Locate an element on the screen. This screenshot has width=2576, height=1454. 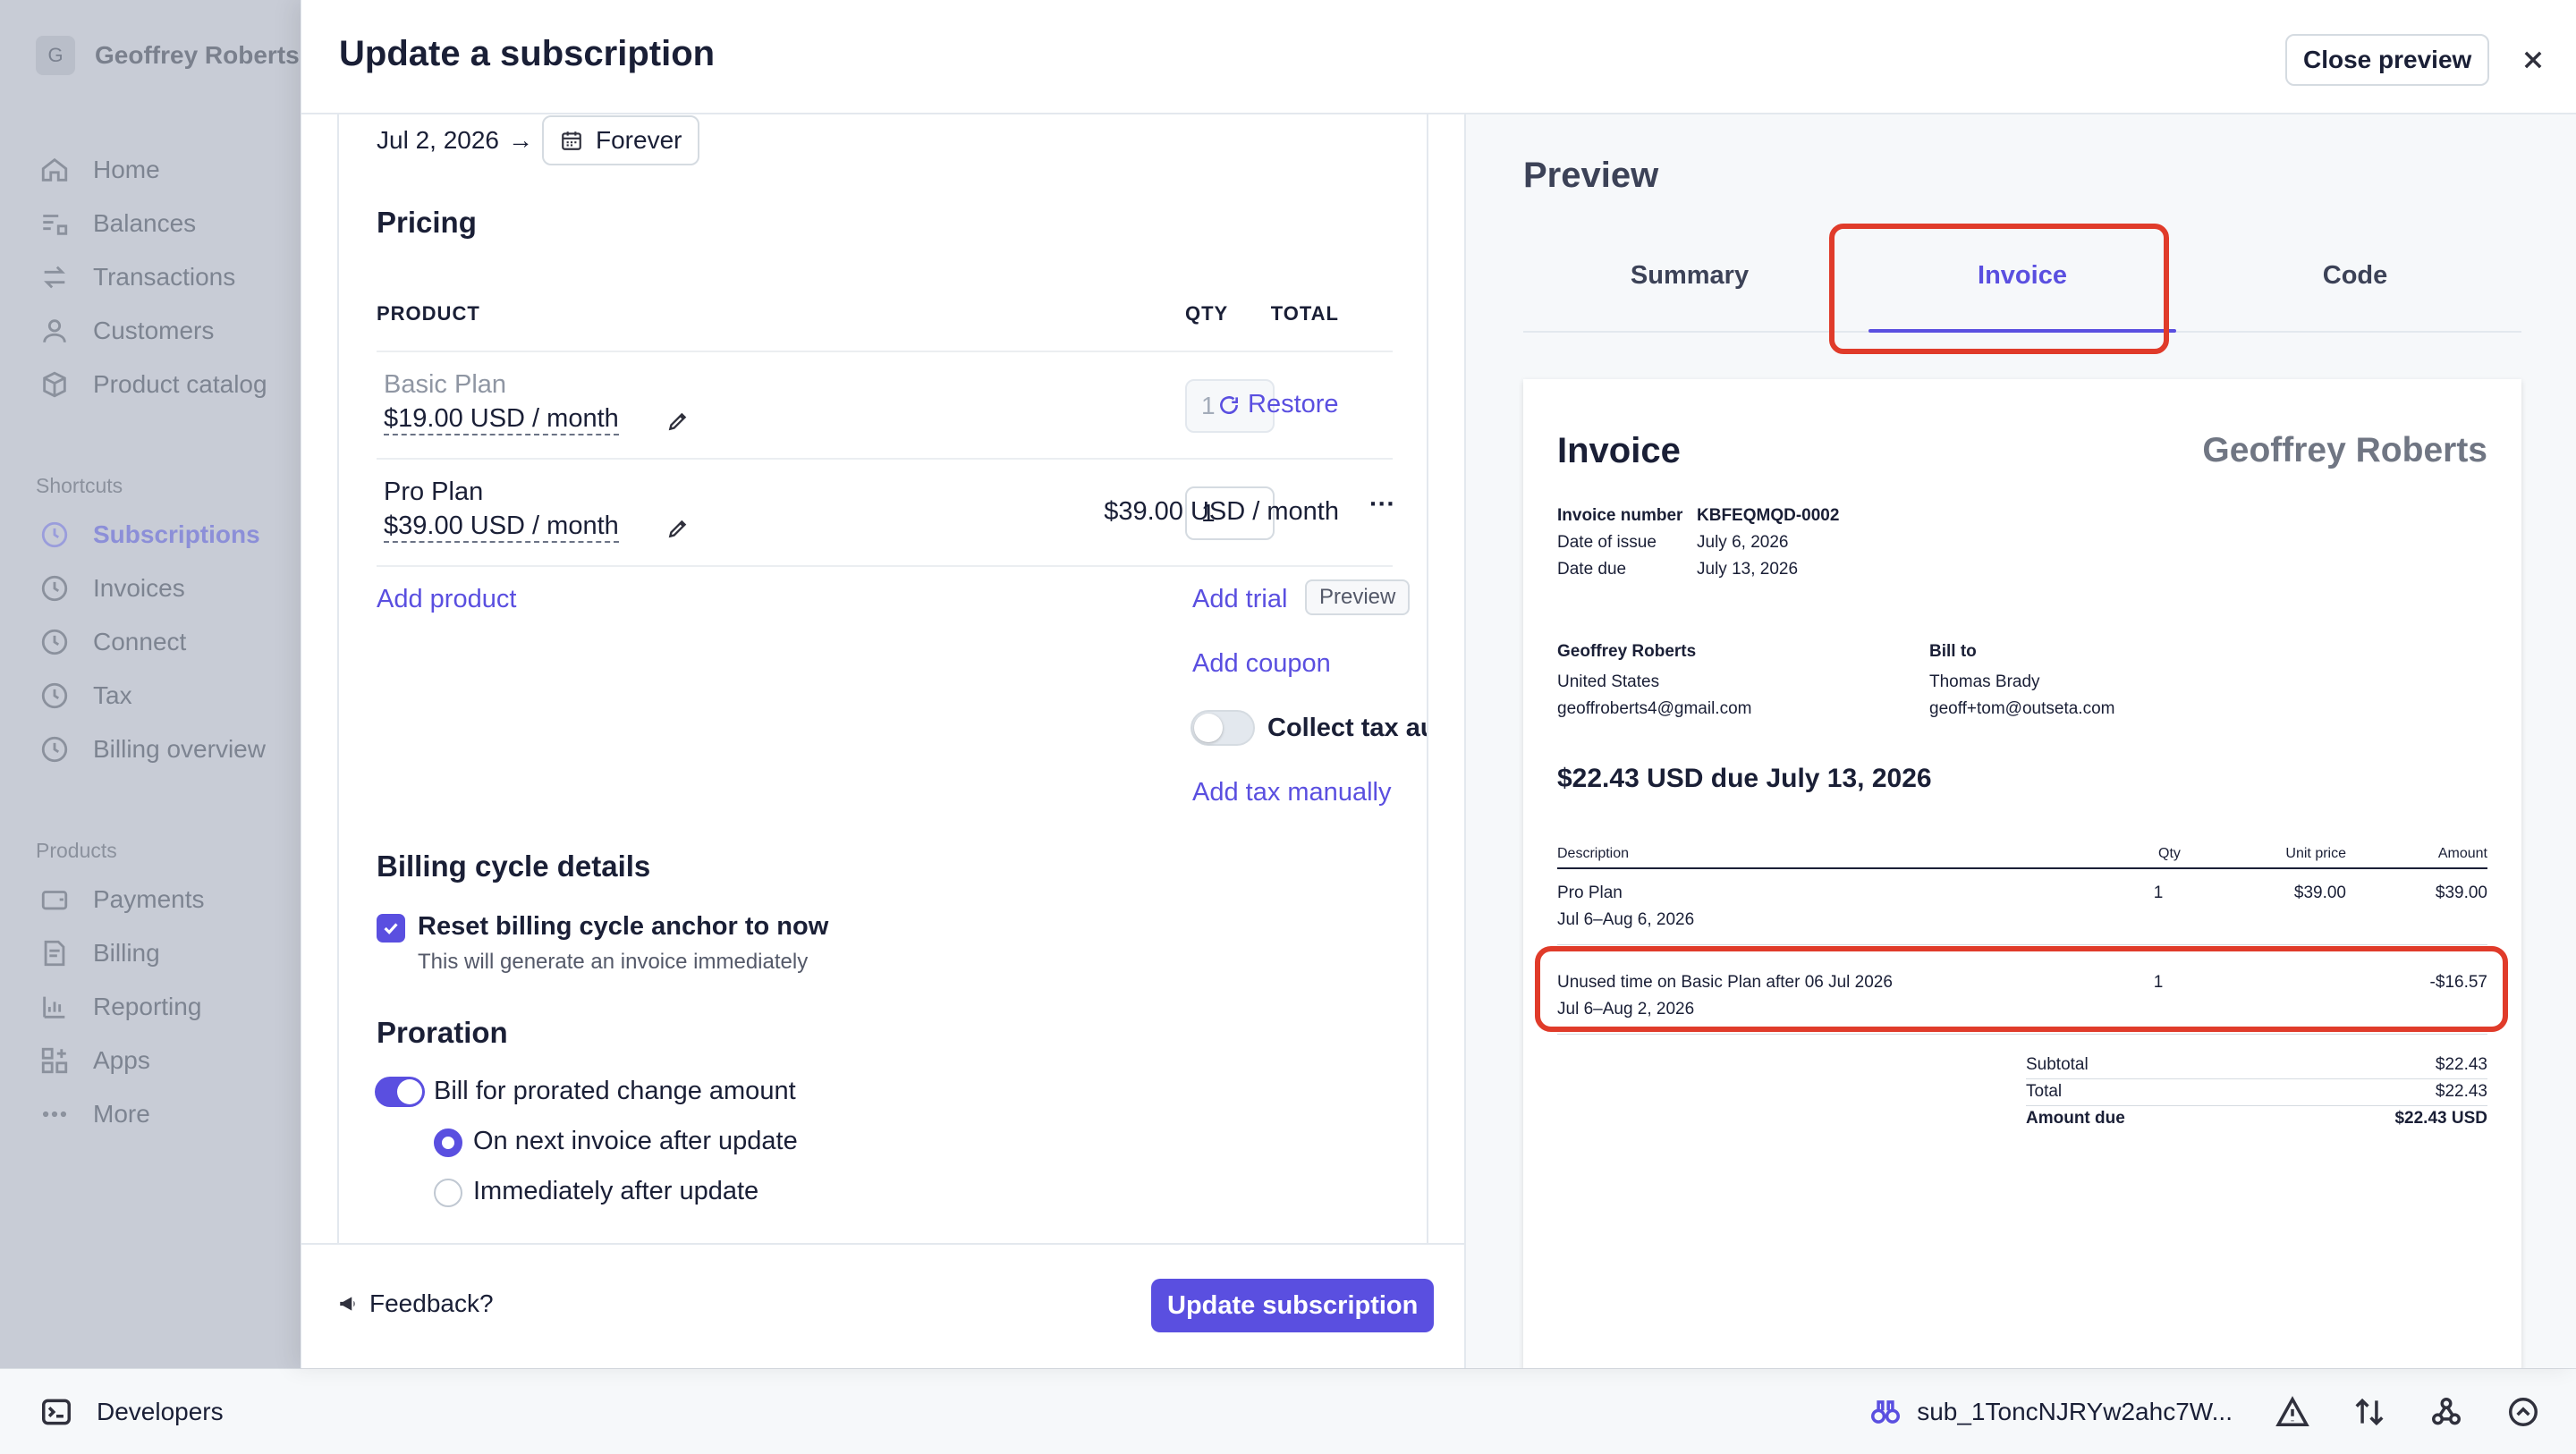
subtotal-label: Subtotal is located at coordinates (2057, 1064).